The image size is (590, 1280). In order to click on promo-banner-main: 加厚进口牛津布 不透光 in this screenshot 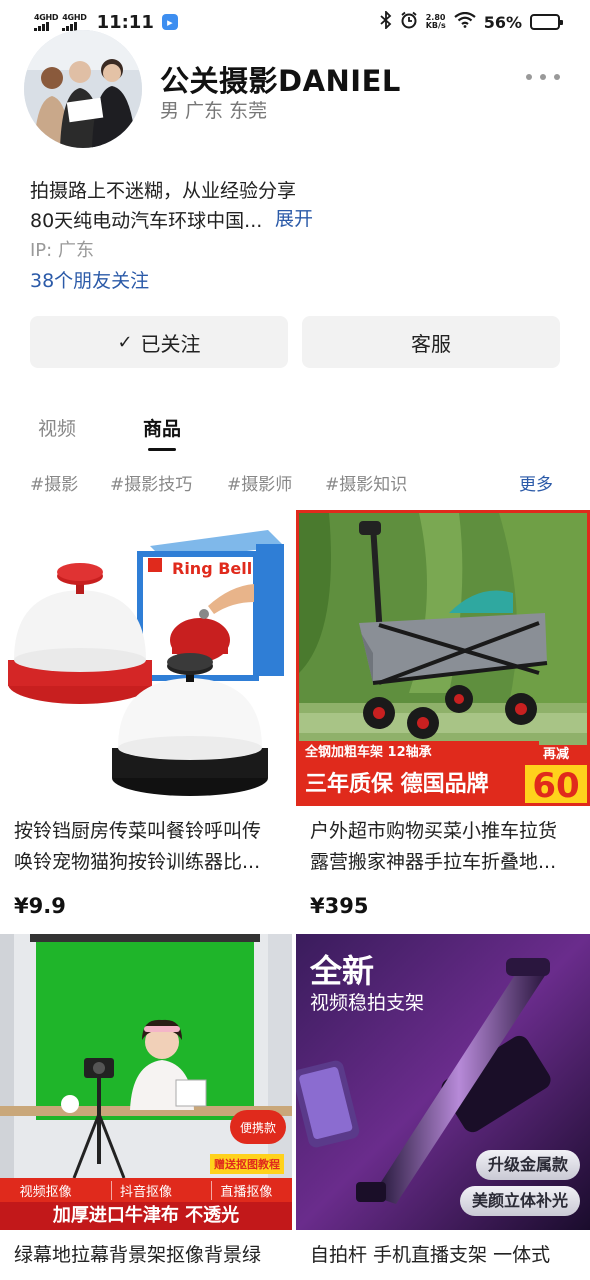, I will do `click(146, 1216)`.